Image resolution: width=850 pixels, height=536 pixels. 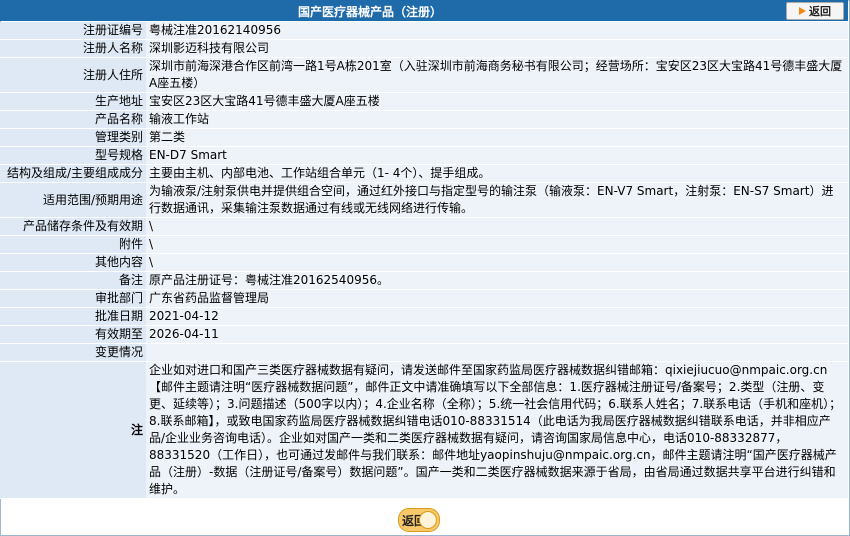 What do you see at coordinates (497, 119) in the screenshot?
I see `field-value: 输液工作站` at bounding box center [497, 119].